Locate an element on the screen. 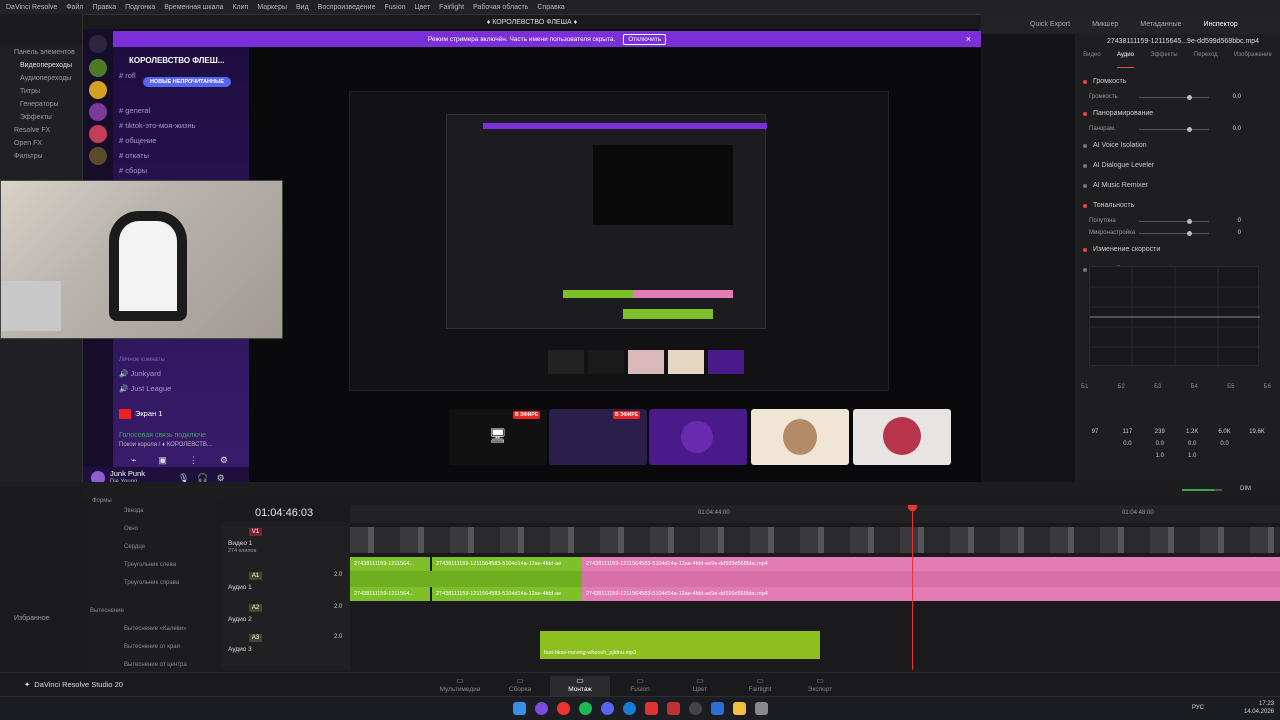 The image size is (1280, 720). inspector-param: Микронастройка 0 is located at coordinates (1179, 233).